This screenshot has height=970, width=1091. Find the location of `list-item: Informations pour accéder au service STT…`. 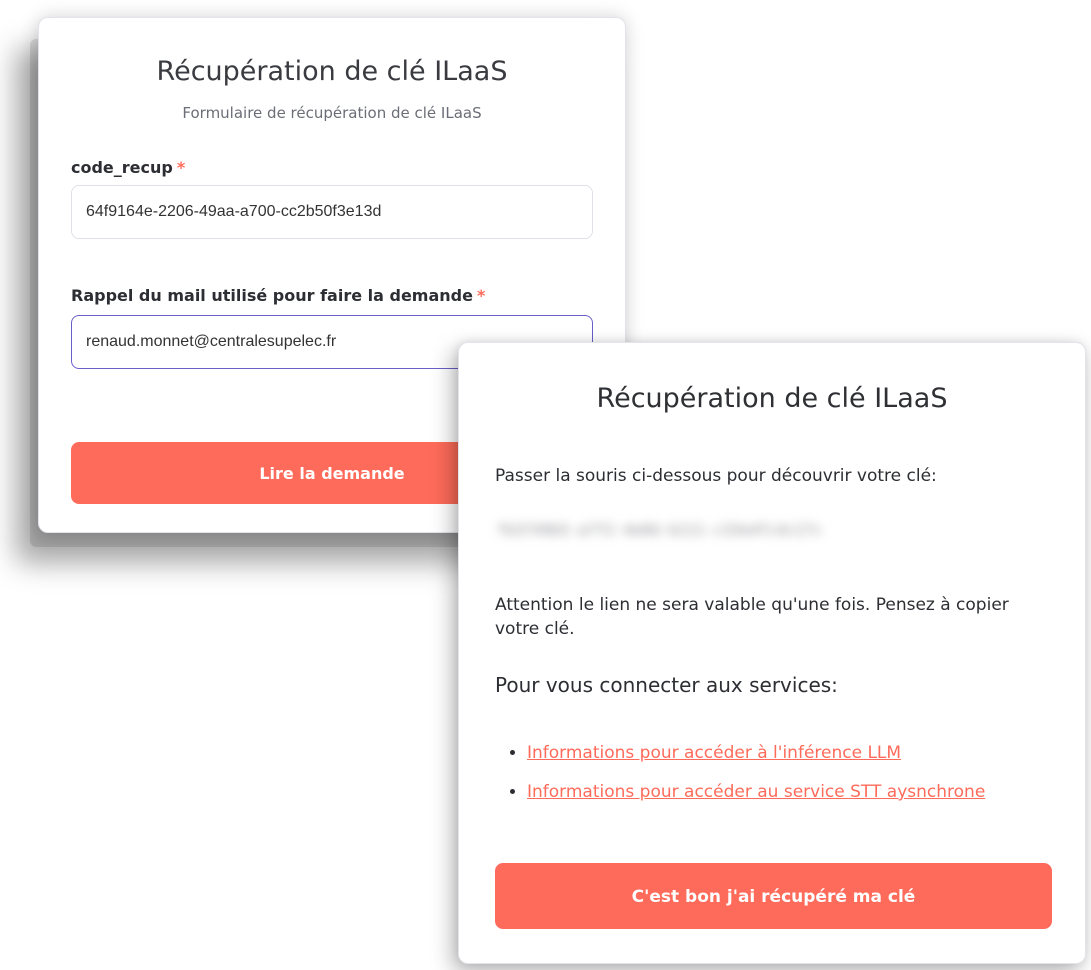

list-item: Informations pour accéder au service STT… is located at coordinates (756, 792).